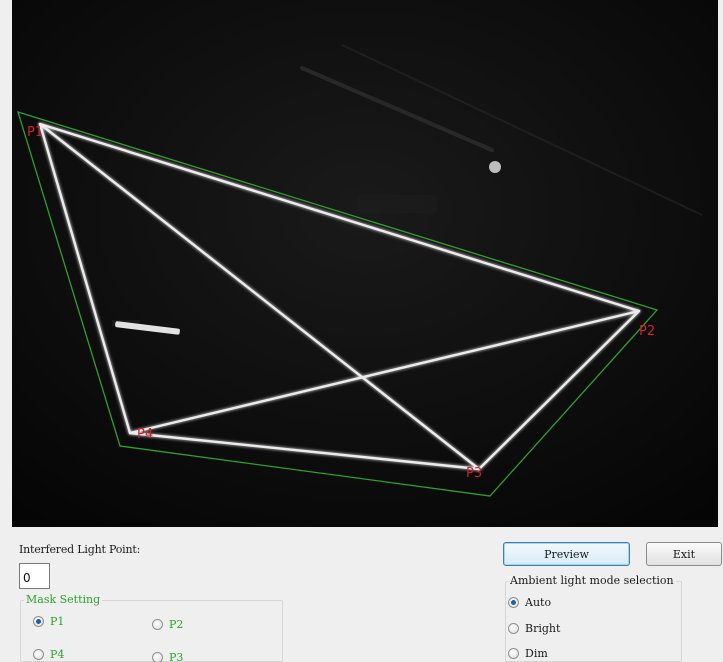 This screenshot has height=662, width=723. I want to click on ambient-radio-label: Auto, so click(538, 602).